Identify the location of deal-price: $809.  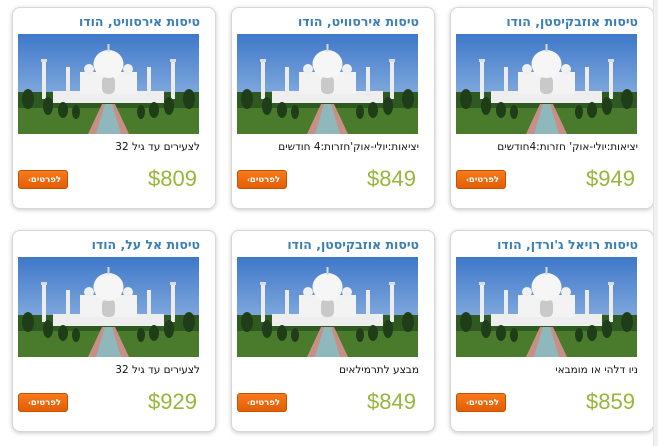
(172, 178).